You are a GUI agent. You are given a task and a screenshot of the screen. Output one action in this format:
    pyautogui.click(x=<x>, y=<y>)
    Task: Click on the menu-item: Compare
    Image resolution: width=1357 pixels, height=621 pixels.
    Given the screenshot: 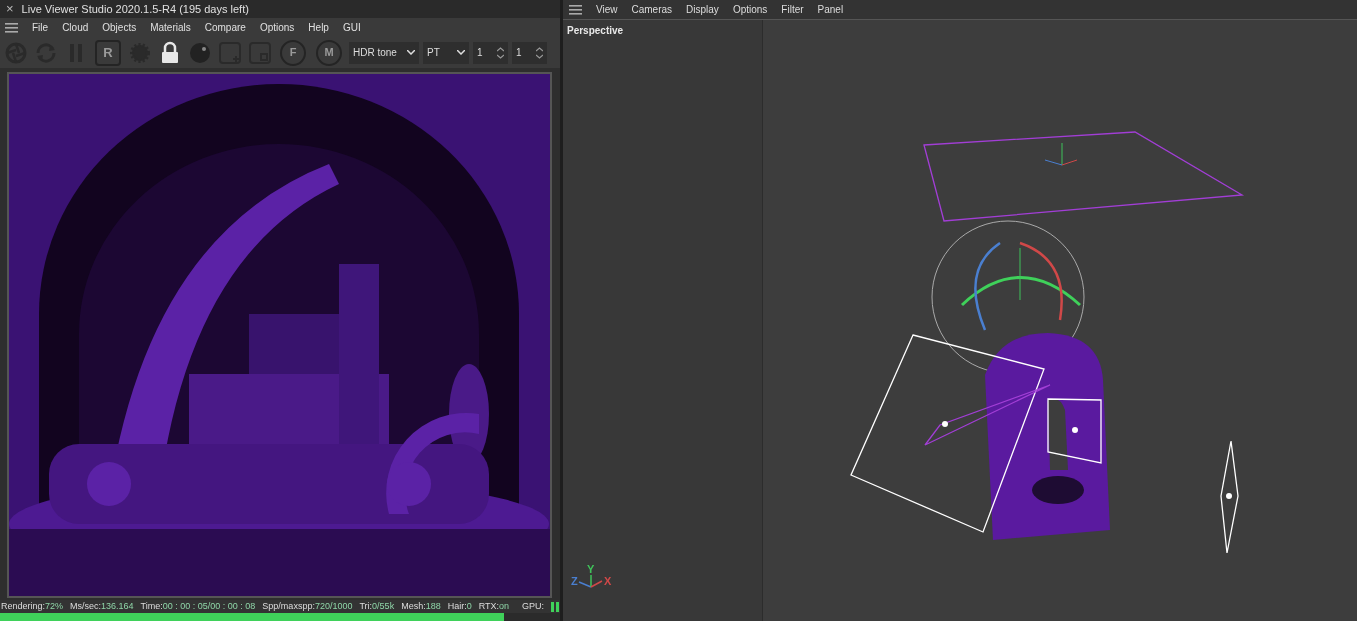 What is the action you would take?
    pyautogui.click(x=225, y=27)
    